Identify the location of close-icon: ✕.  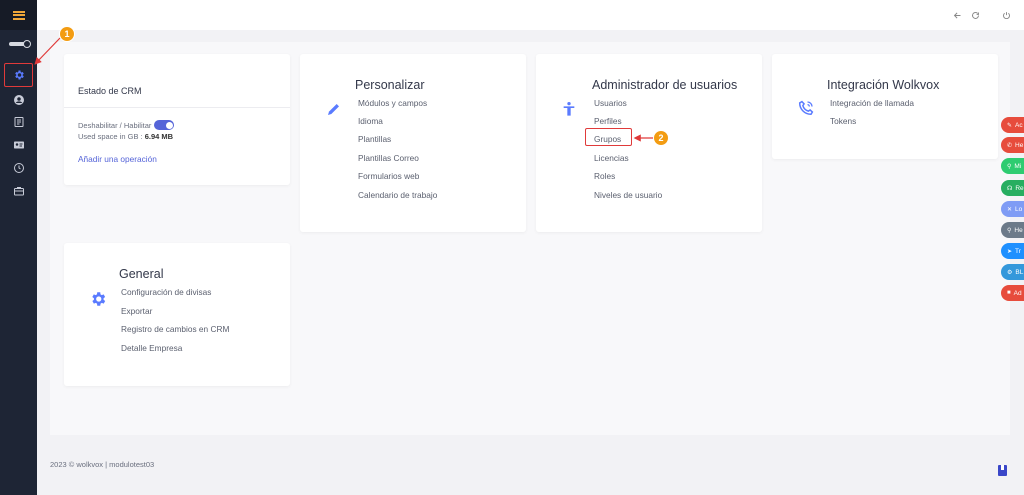
(1010, 209).